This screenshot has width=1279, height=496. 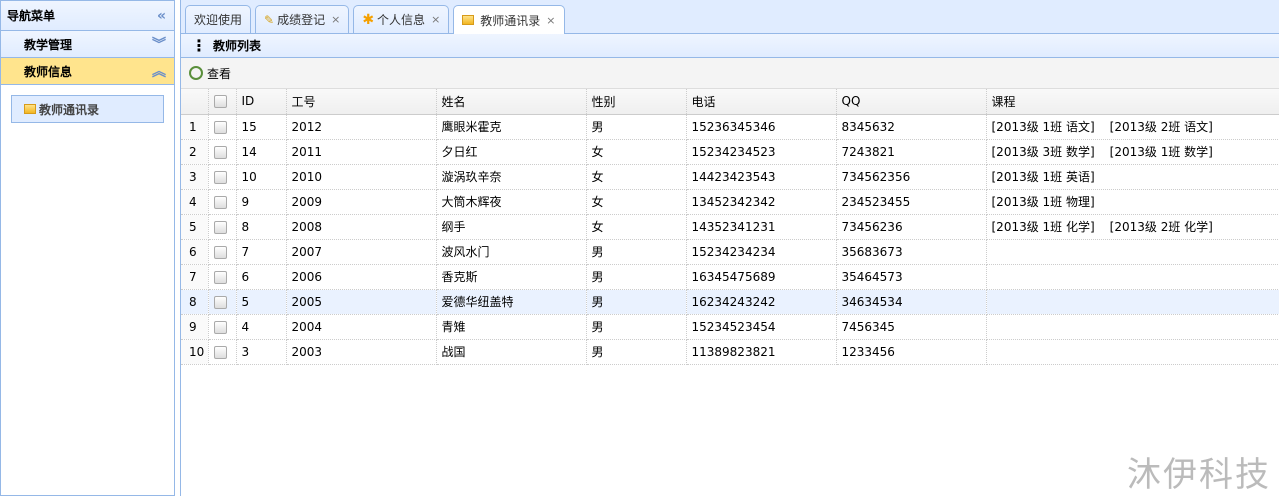 I want to click on table-row: 8 5 2005 爱德华纽盖特男 16234243242 34634534, so click(x=730, y=302).